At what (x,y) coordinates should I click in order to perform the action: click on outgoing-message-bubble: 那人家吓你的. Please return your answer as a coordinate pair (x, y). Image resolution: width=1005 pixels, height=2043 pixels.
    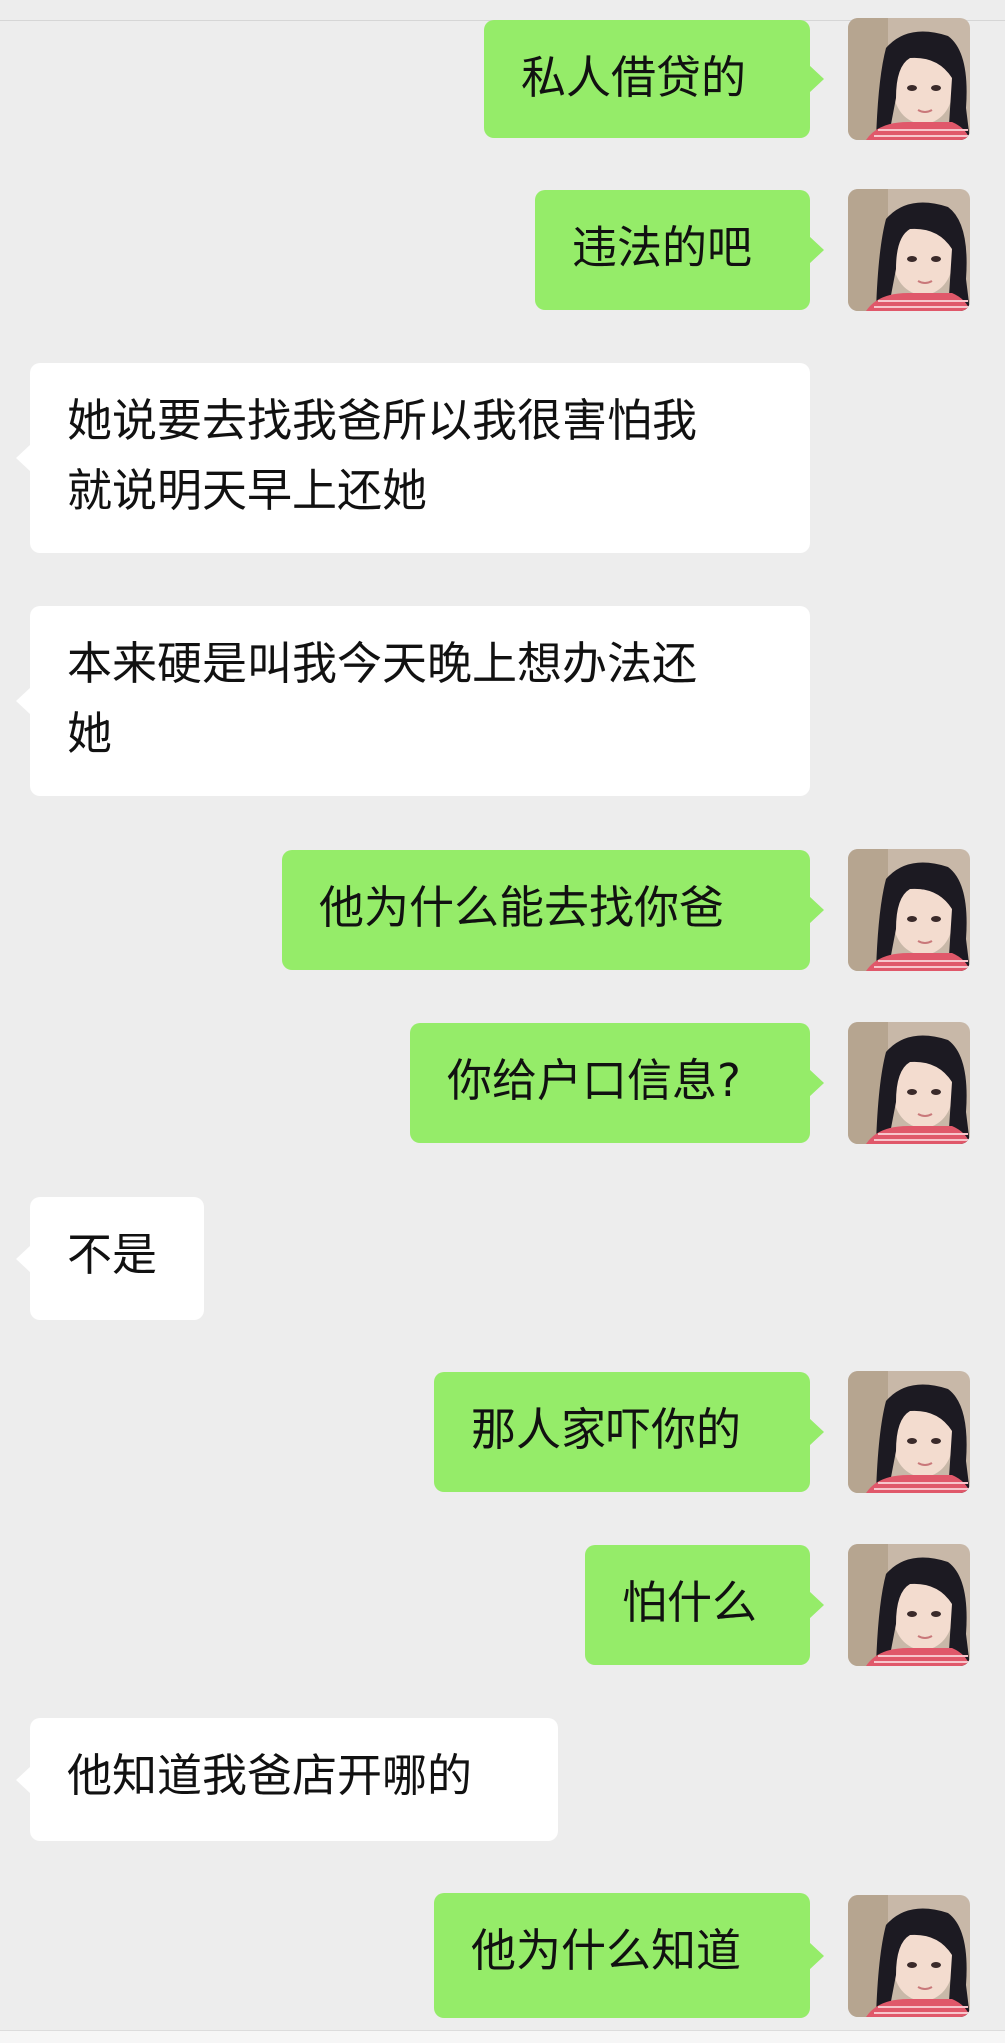
    Looking at the image, I should click on (629, 1432).